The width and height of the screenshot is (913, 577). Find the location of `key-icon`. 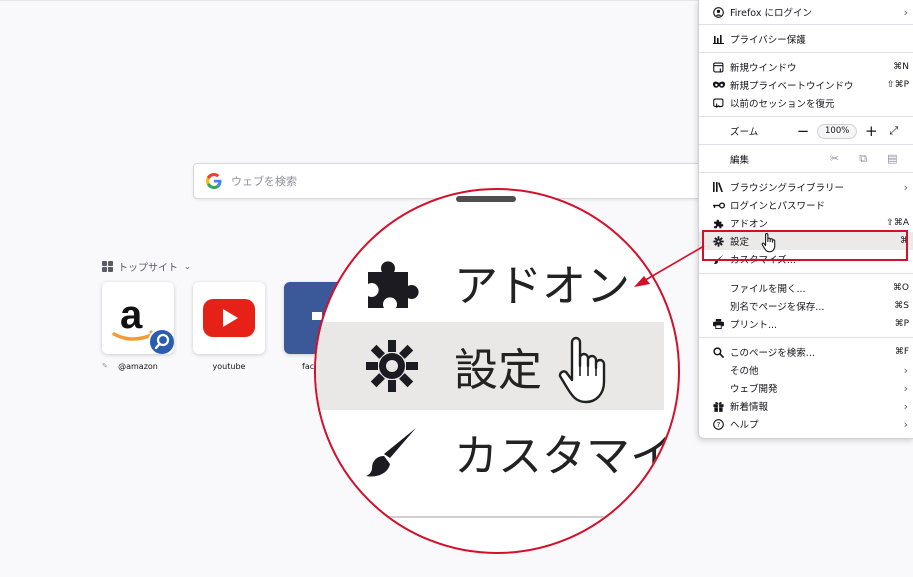

key-icon is located at coordinates (718, 205).